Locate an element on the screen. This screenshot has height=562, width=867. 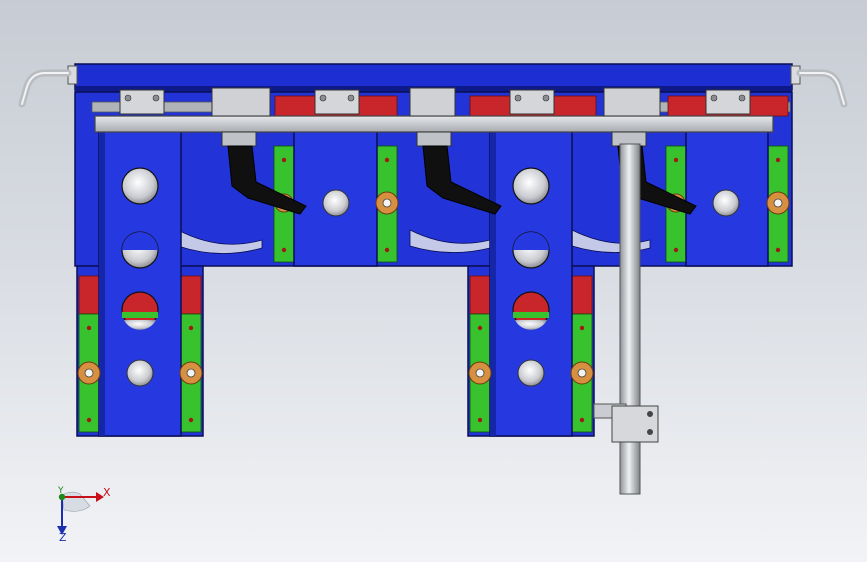
mid-leg-red-left is located at coordinates (480, 295).